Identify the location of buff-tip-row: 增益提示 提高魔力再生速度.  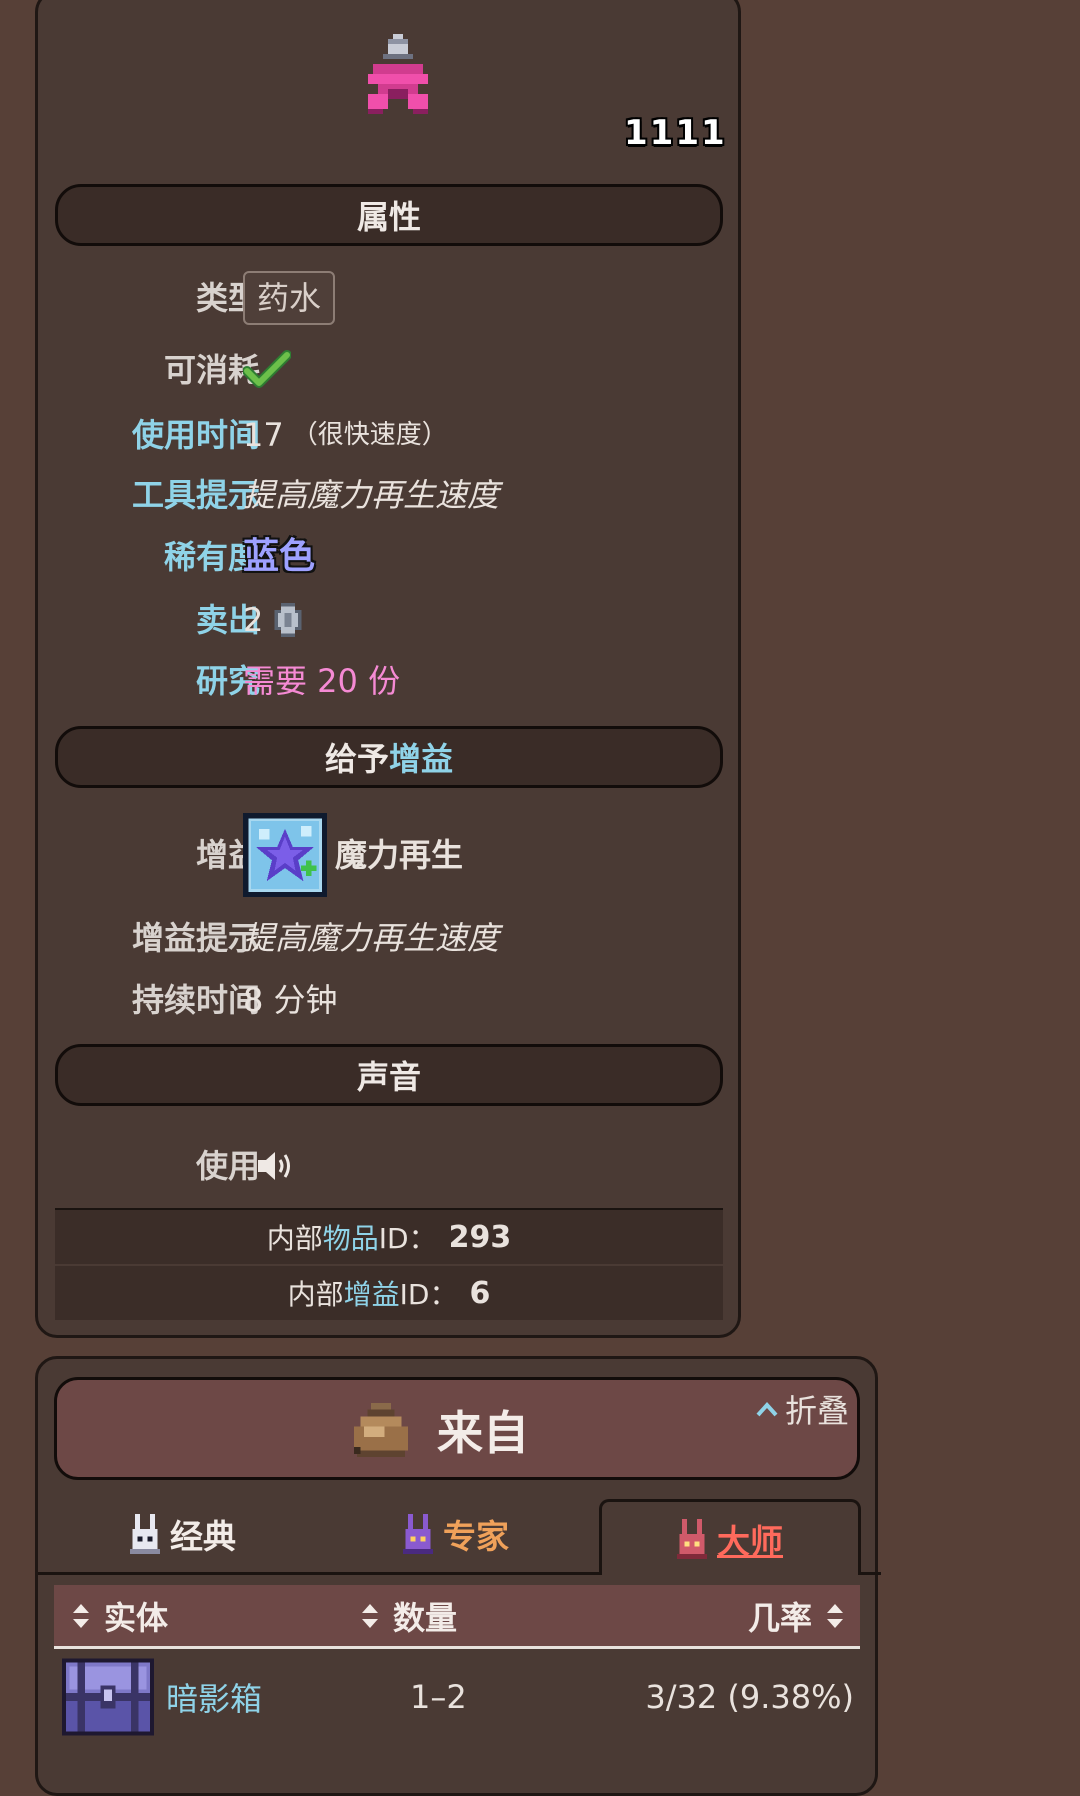
(391, 938).